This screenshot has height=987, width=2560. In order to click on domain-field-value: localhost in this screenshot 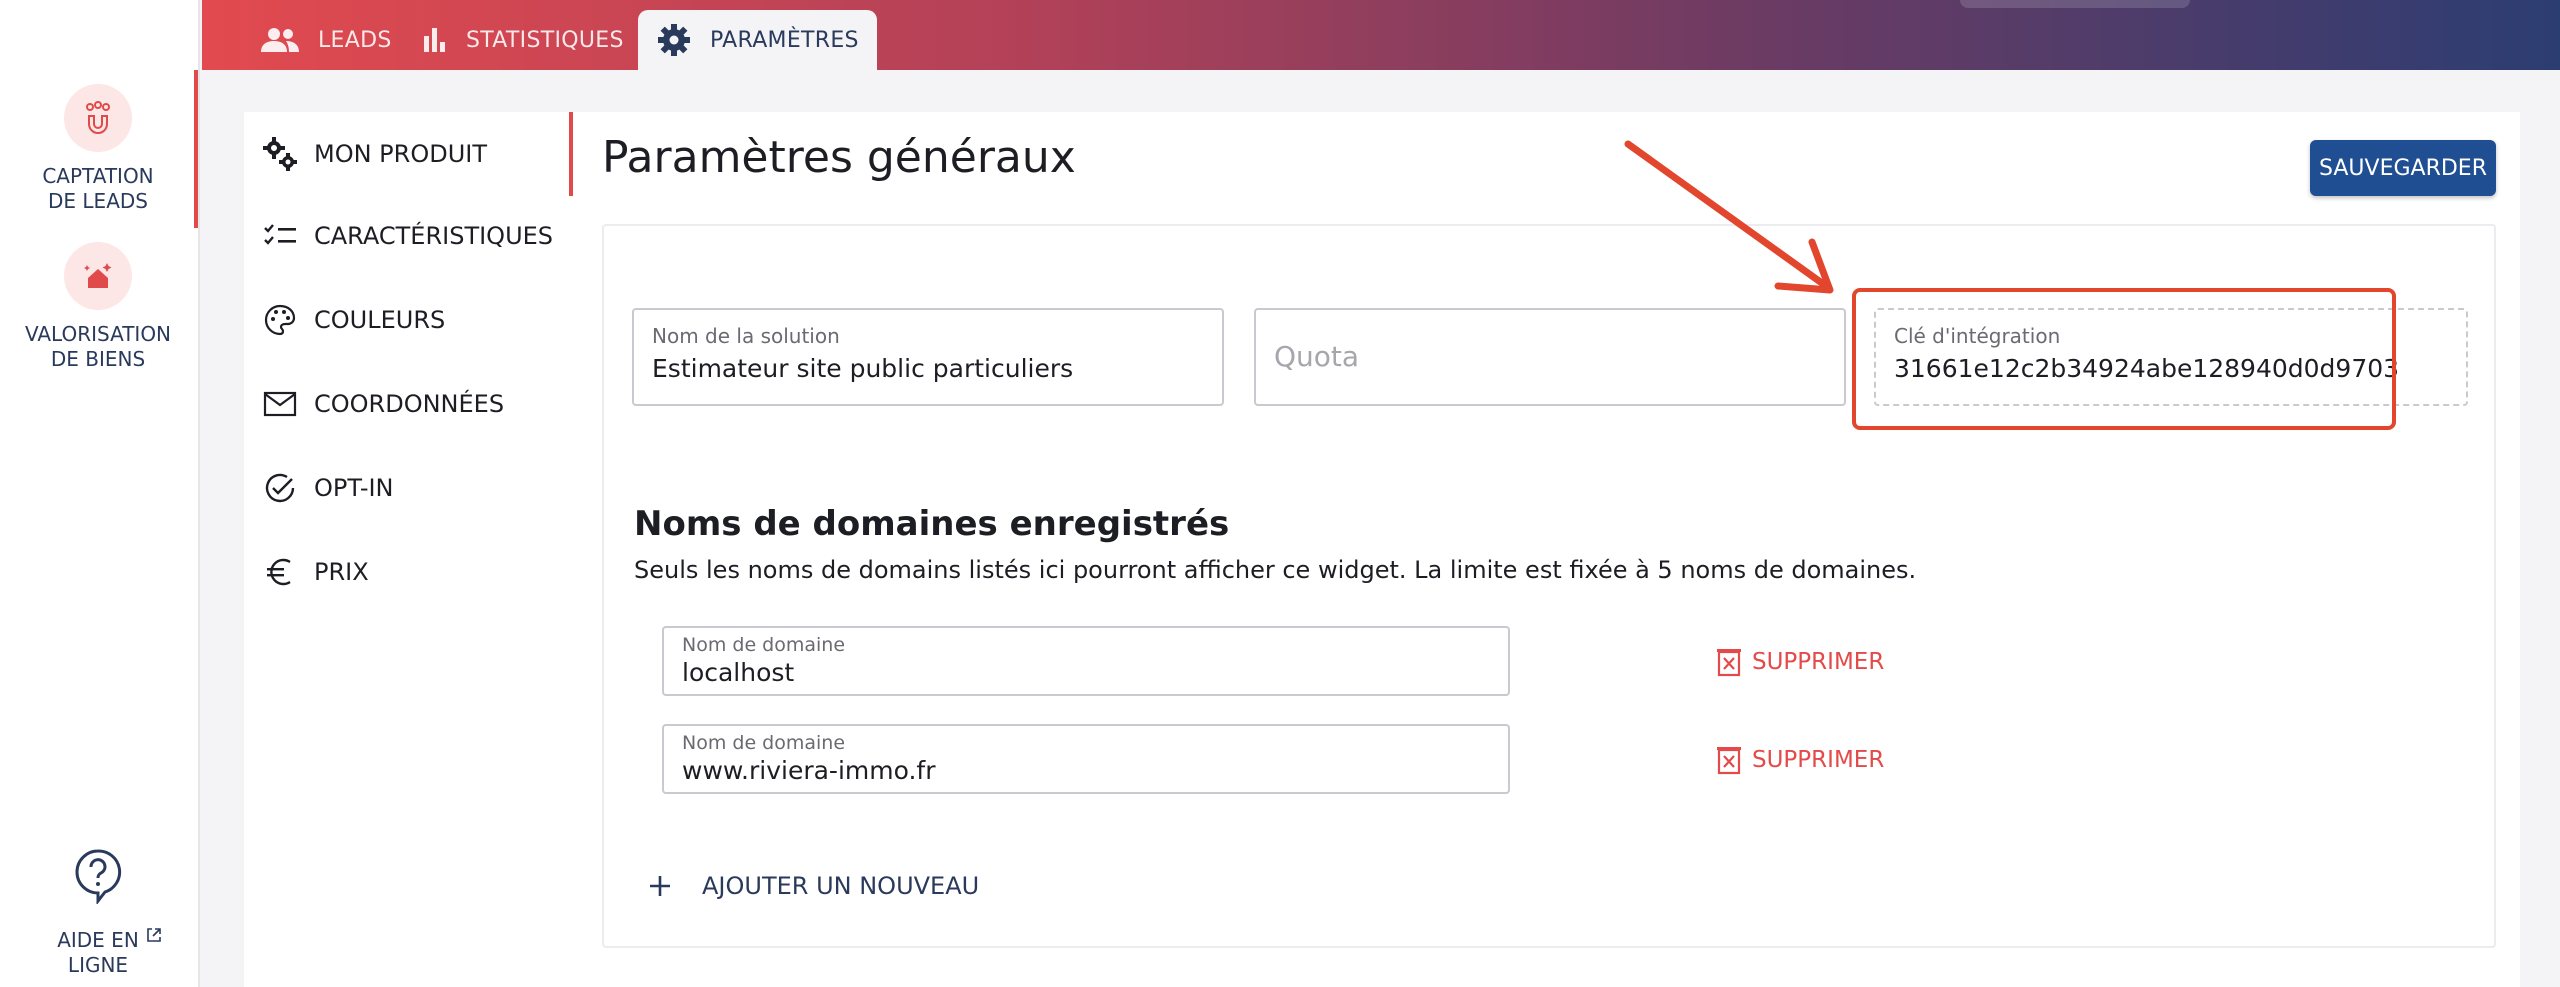, I will do `click(738, 672)`.